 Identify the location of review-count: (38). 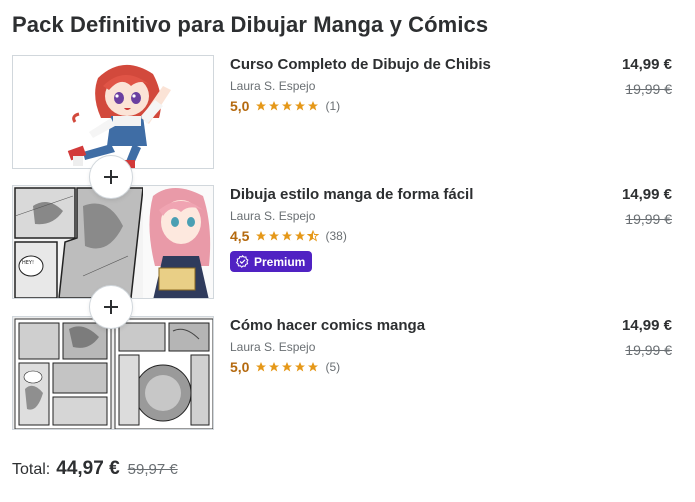
(336, 236).